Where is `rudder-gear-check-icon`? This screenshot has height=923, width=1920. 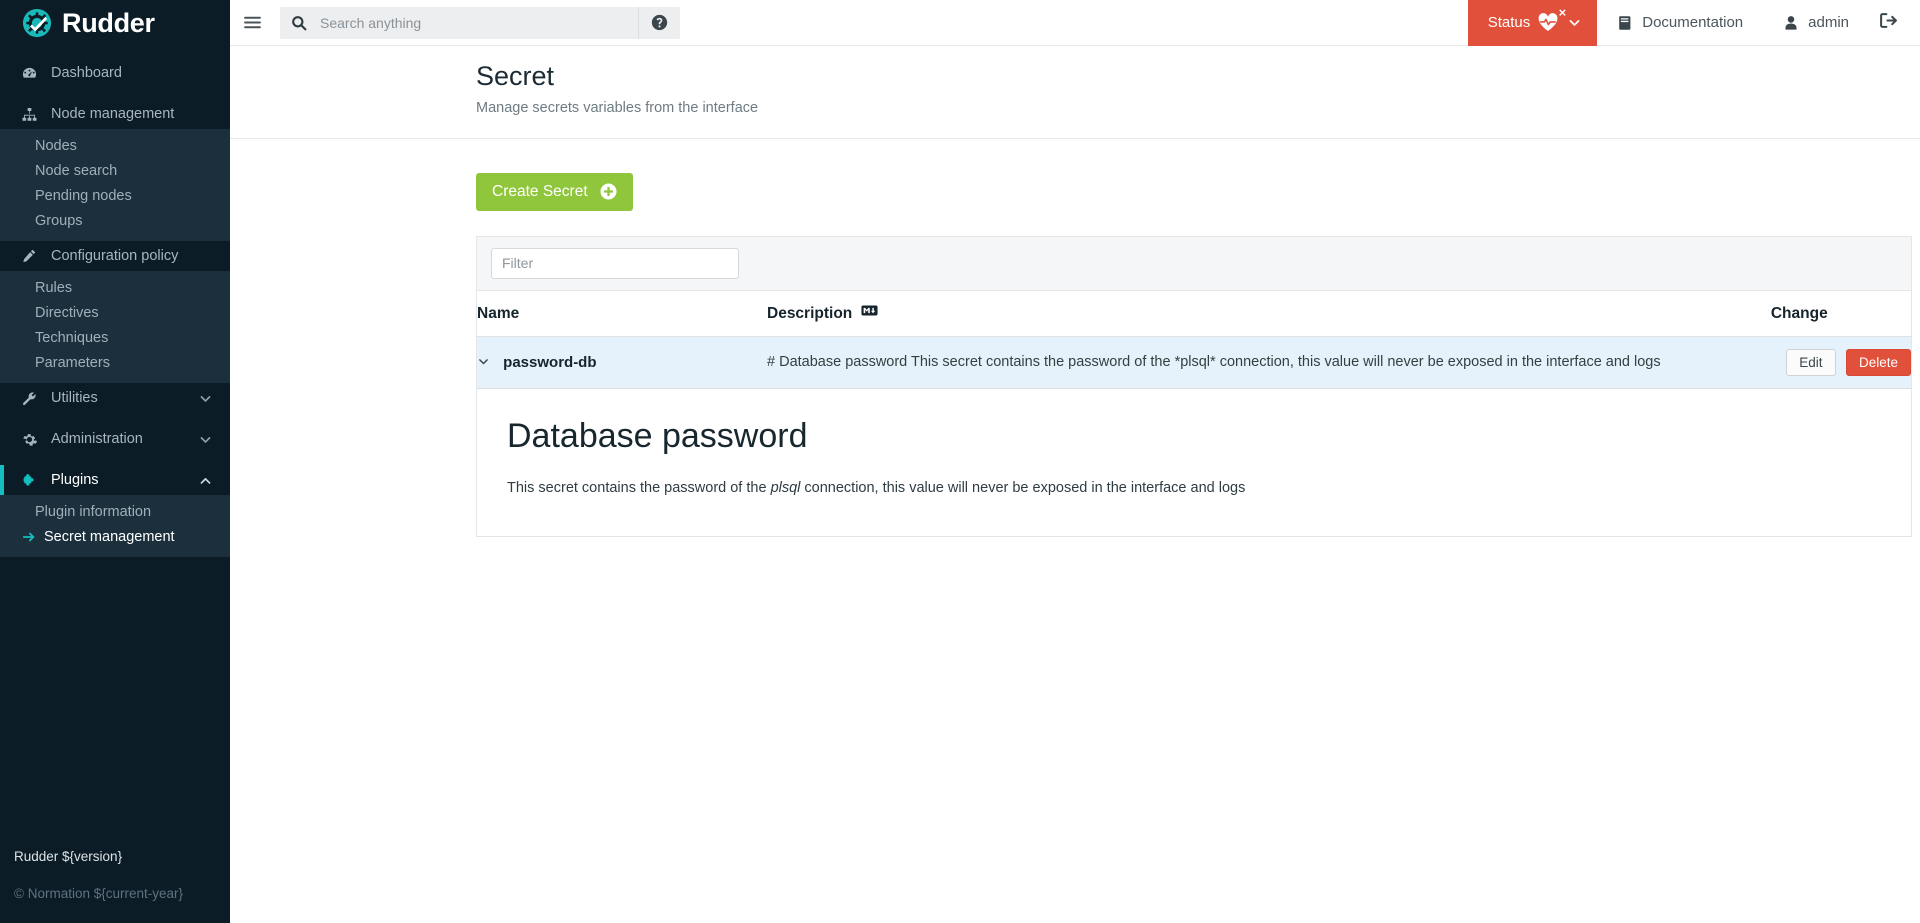
rudder-gear-check-icon is located at coordinates (37, 23).